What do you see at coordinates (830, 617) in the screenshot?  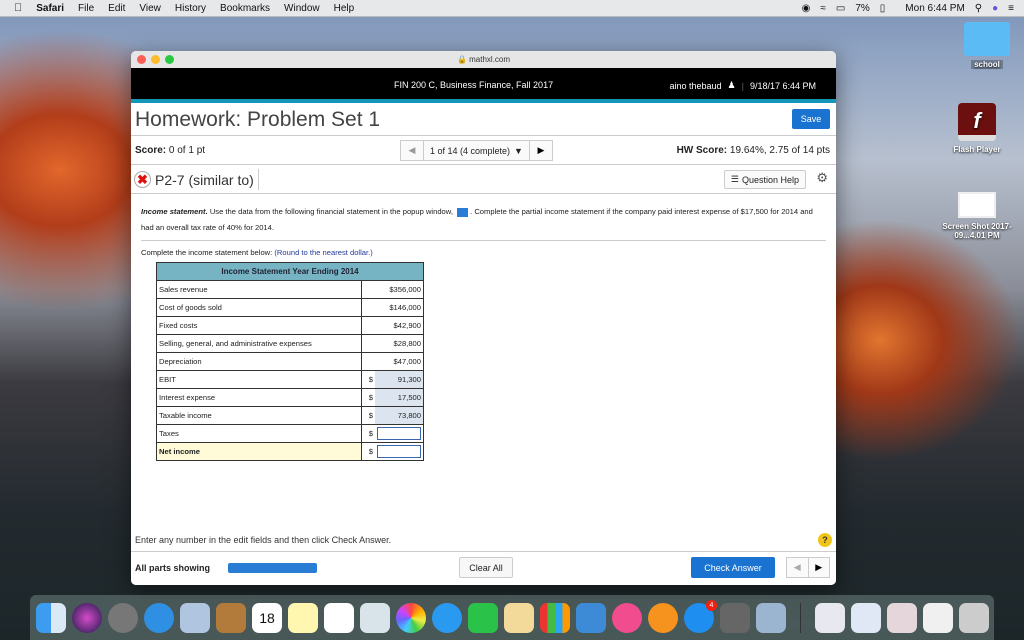 I see `document-stack-icon` at bounding box center [830, 617].